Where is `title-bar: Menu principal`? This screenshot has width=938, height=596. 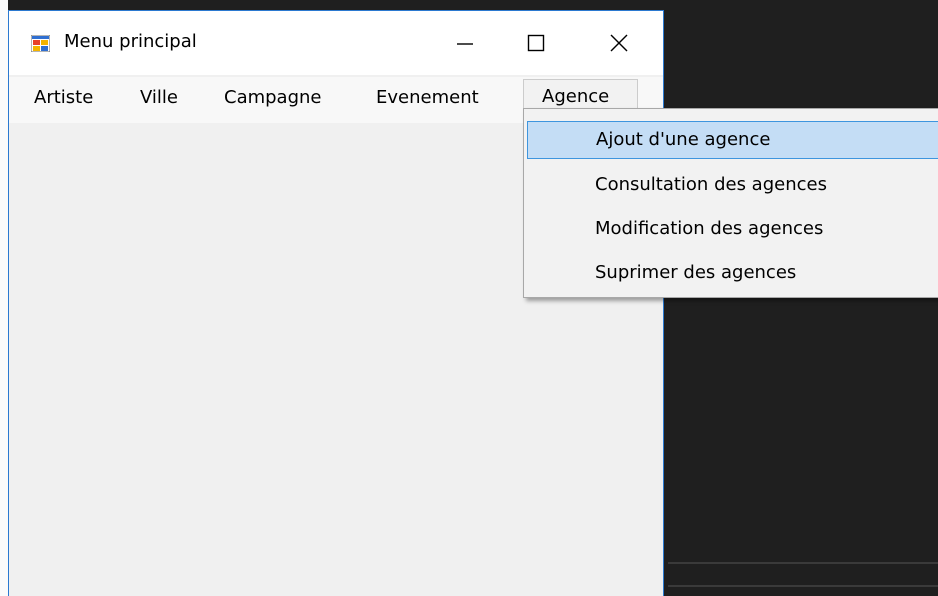
title-bar: Menu principal is located at coordinates (336, 43).